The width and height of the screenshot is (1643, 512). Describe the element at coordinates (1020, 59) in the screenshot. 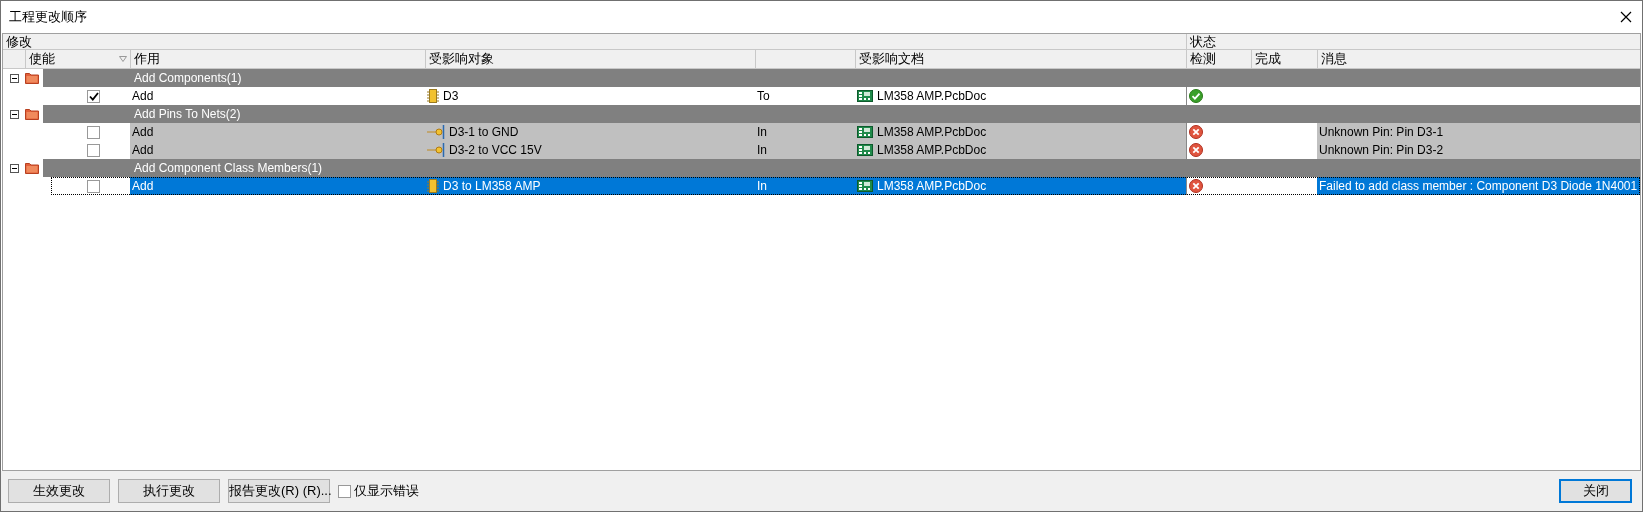

I see `column-header: 受影响文档` at that location.